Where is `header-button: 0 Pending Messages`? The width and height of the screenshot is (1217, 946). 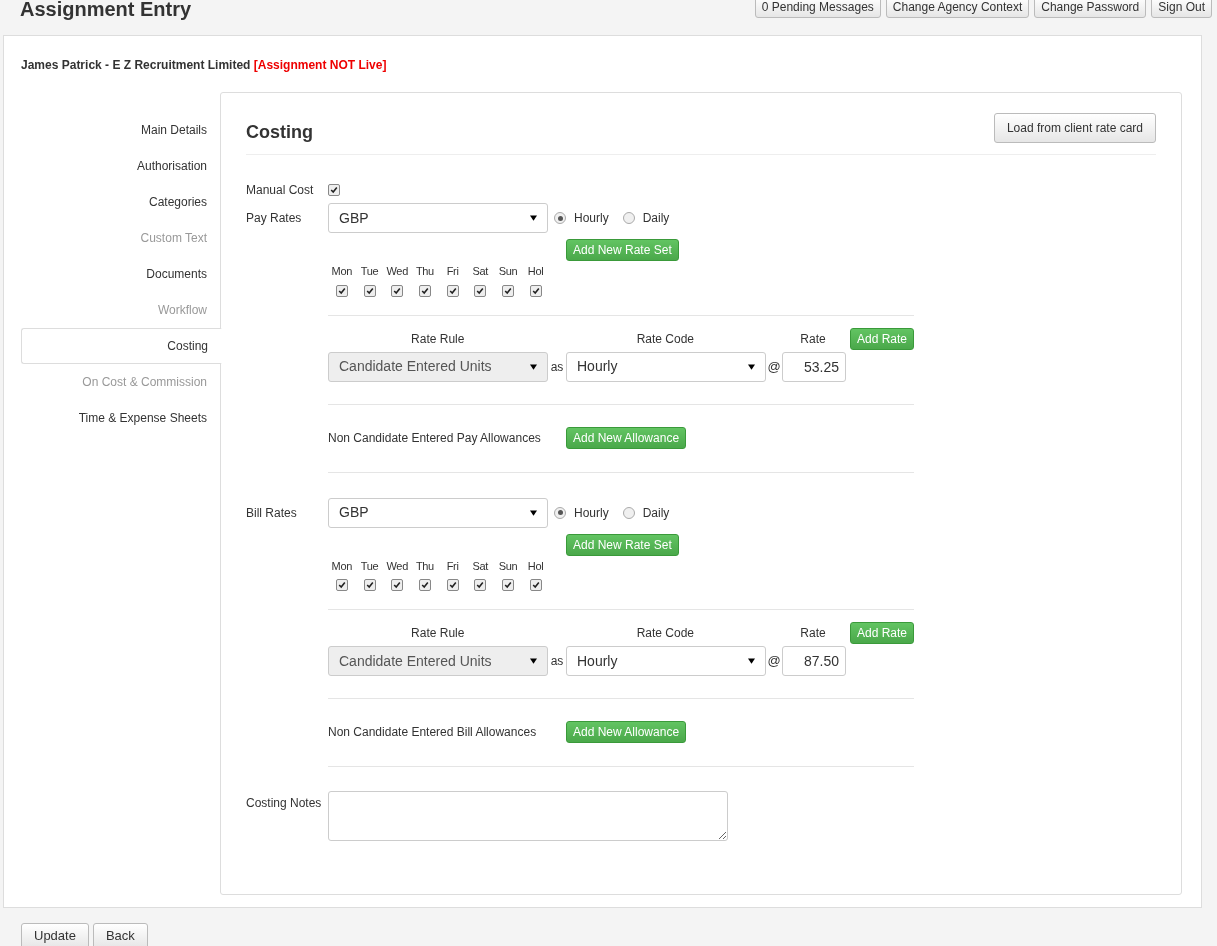
header-button: 0 Pending Messages is located at coordinates (817, 9).